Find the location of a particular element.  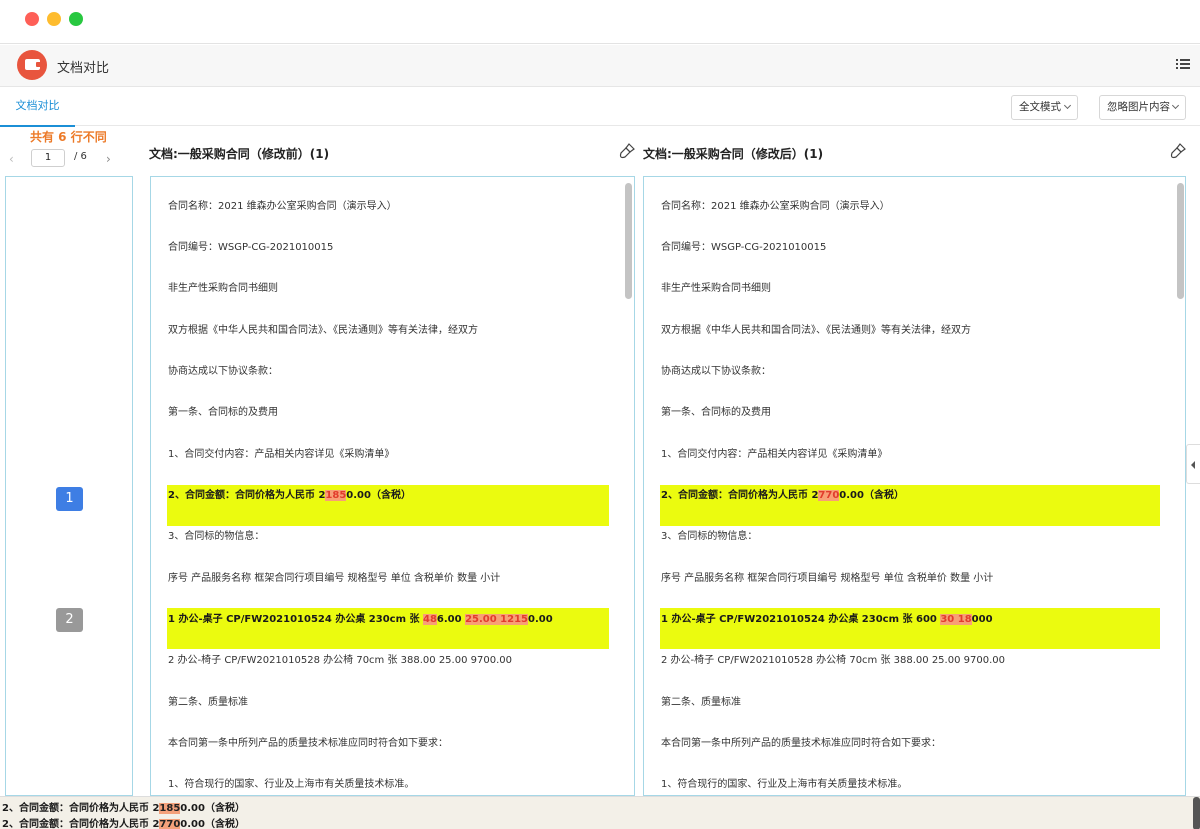

preview-line-before: 2、合同金额：合同价格为人民币 21850.00（含税） is located at coordinates (123, 808).